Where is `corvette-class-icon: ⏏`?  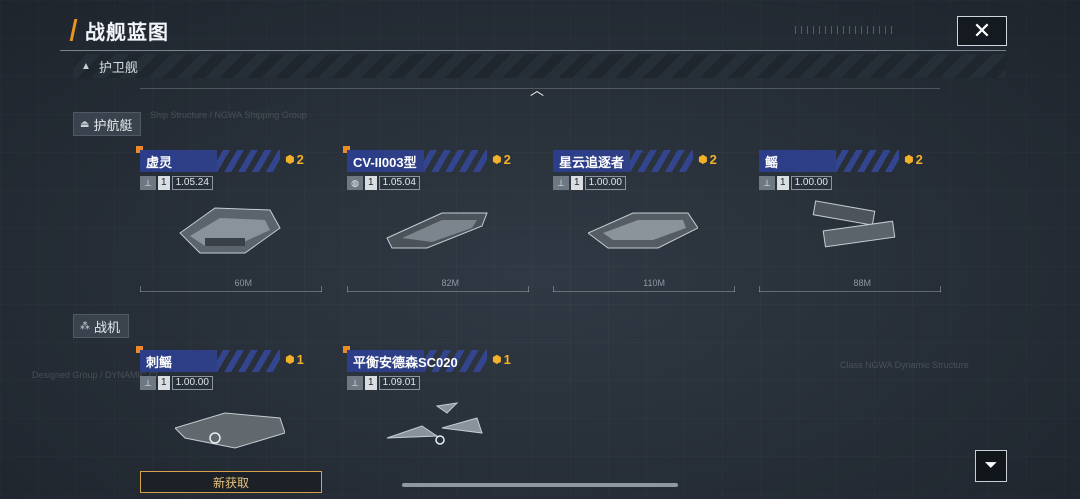 corvette-class-icon: ⏏ is located at coordinates (85, 124).